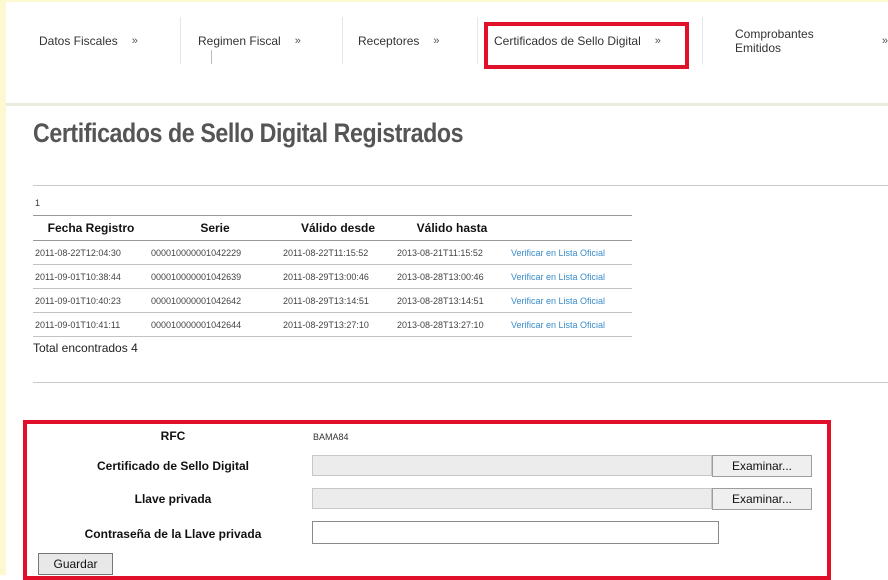 The height and width of the screenshot is (580, 888). I want to click on cell-valido-desde: 2011-08-29T13:14:51, so click(338, 300).